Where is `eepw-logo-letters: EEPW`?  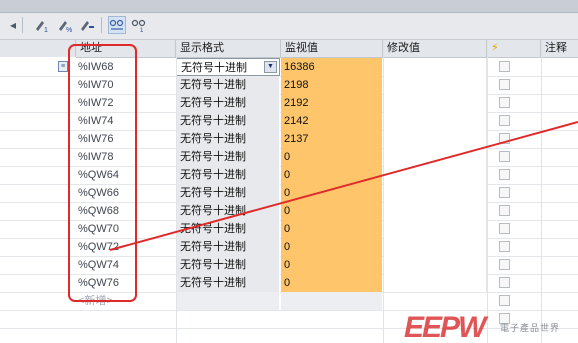 eepw-logo-letters: EEPW is located at coordinates (446, 327).